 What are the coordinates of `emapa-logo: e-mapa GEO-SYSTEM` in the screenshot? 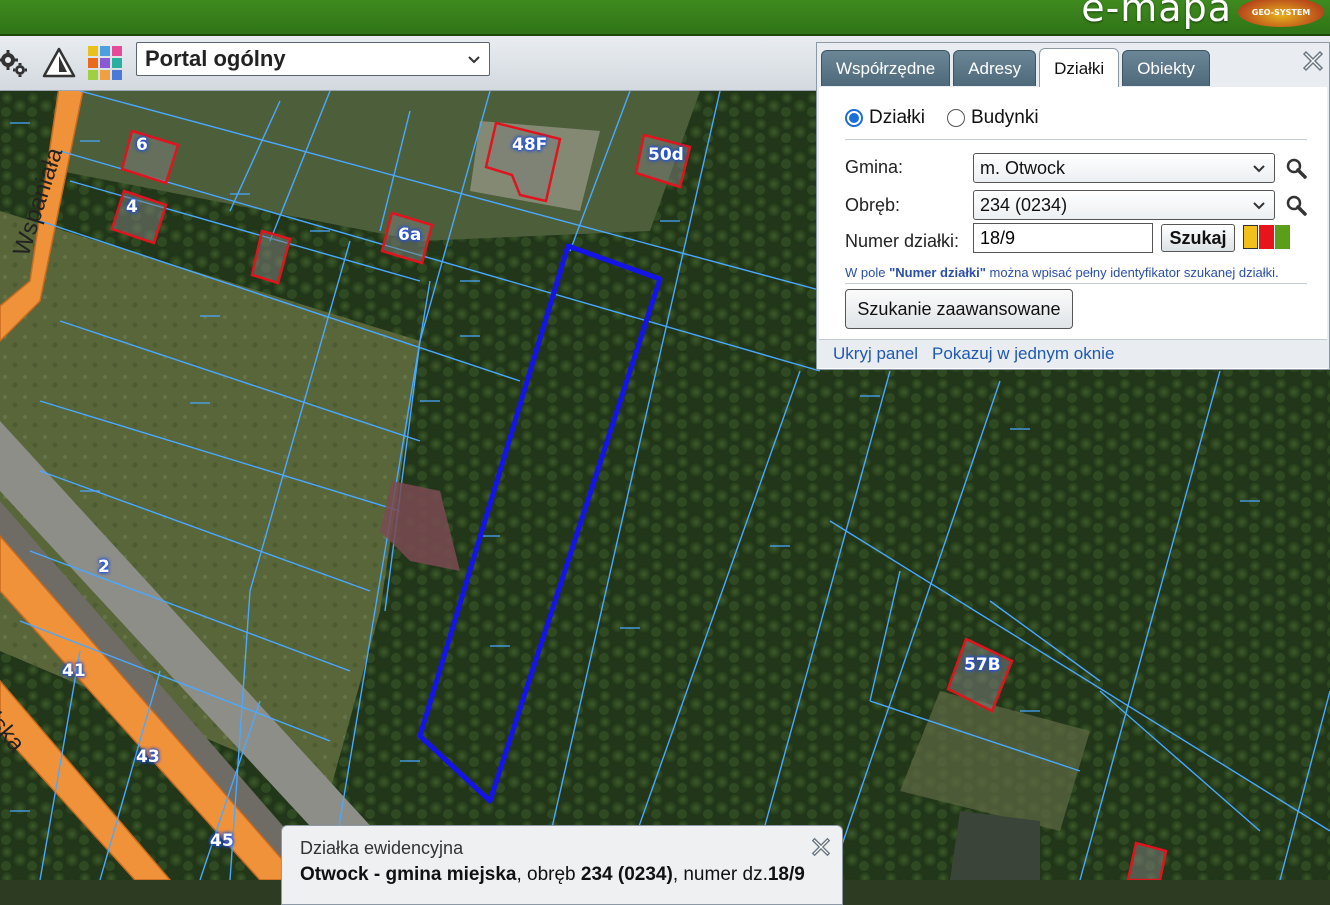 It's located at (1202, 15).